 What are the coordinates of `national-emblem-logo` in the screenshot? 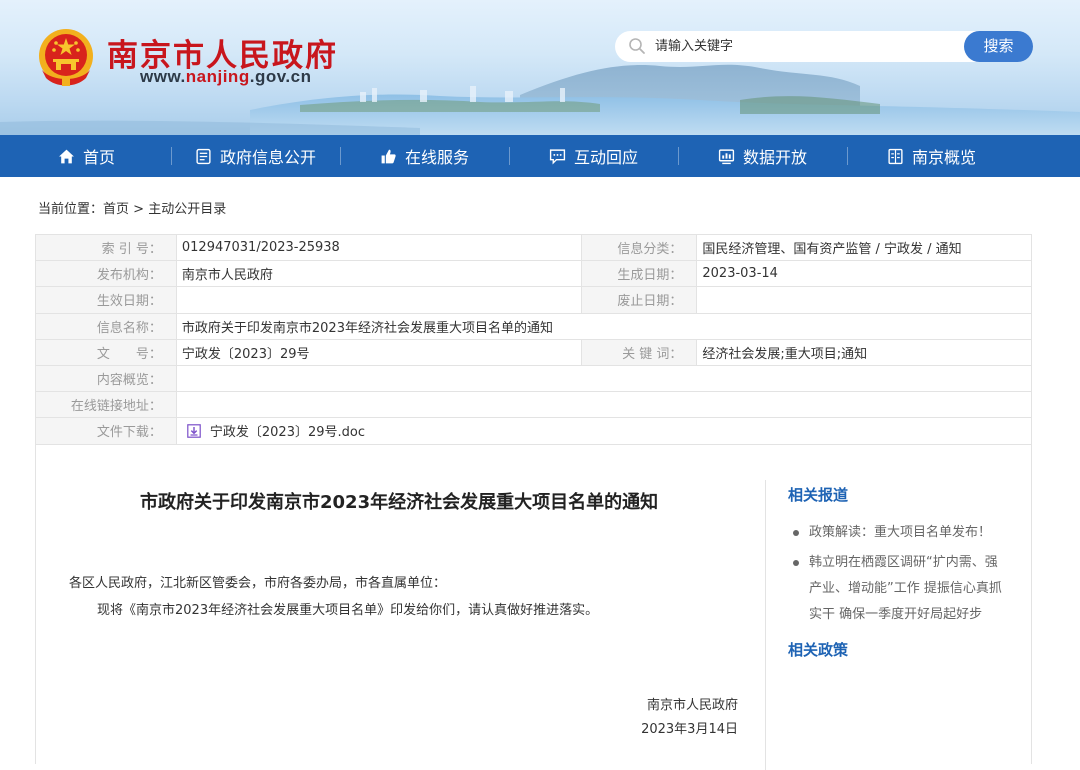 It's located at (66, 57).